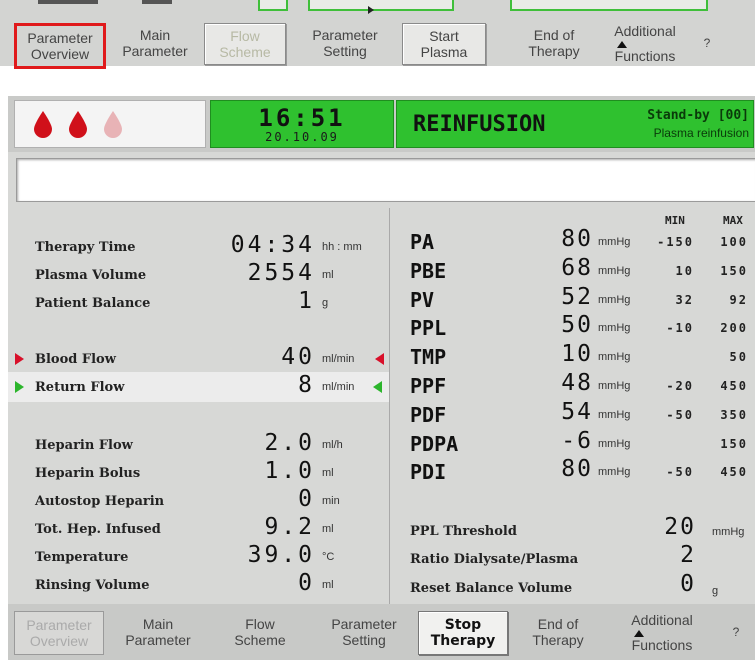  I want to click on setting-value-ppl-threshold: 20, so click(680, 527).